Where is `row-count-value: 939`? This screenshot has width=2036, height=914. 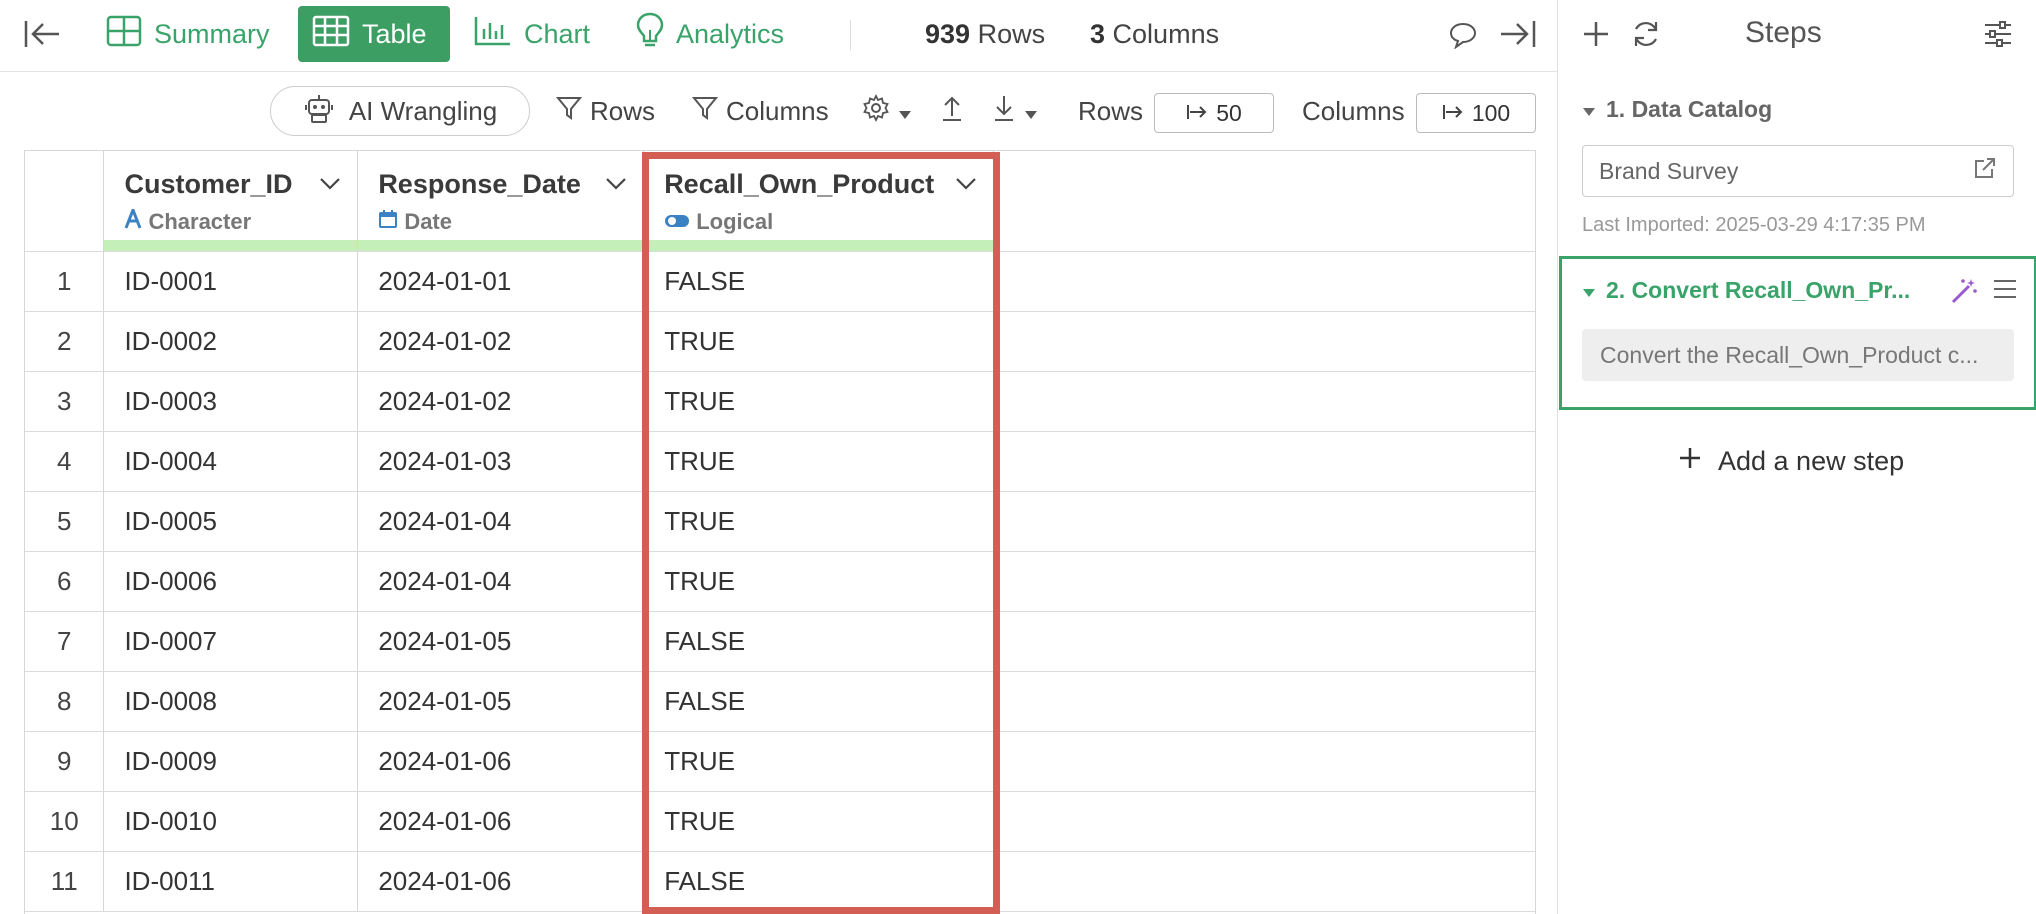 row-count-value: 939 is located at coordinates (948, 34).